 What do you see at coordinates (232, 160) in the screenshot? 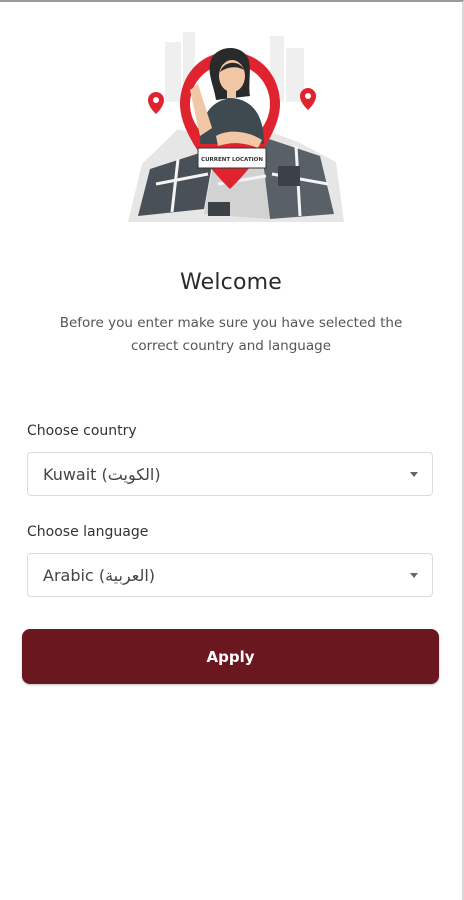
I see `current-location-sign: CURRENT LOCATION` at bounding box center [232, 160].